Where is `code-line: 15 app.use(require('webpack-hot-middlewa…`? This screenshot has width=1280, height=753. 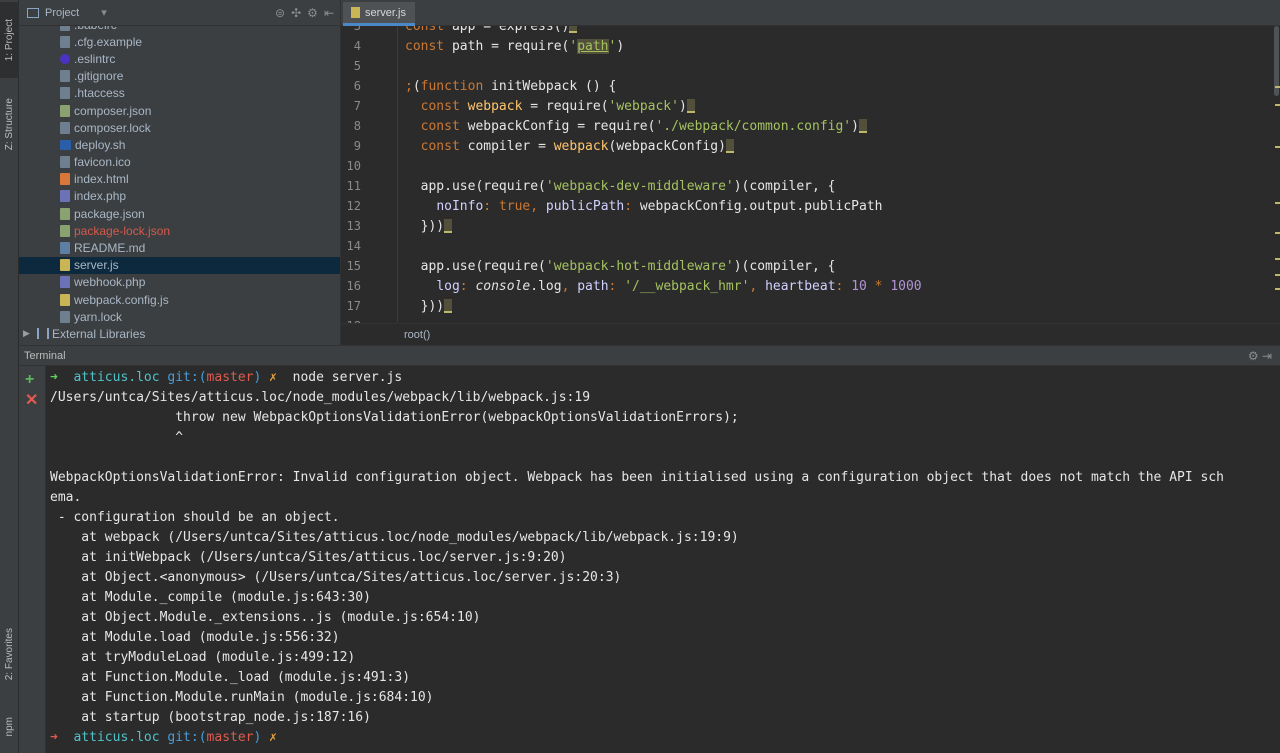
code-line: 15 app.use(require('webpack-hot-middlewa… is located at coordinates (810, 266).